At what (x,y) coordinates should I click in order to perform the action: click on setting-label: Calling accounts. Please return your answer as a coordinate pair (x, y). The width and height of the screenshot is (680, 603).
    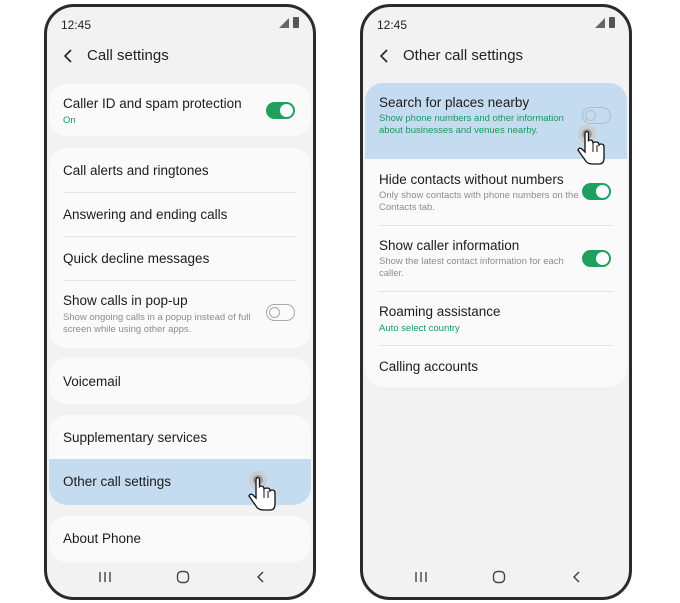
    Looking at the image, I should click on (429, 366).